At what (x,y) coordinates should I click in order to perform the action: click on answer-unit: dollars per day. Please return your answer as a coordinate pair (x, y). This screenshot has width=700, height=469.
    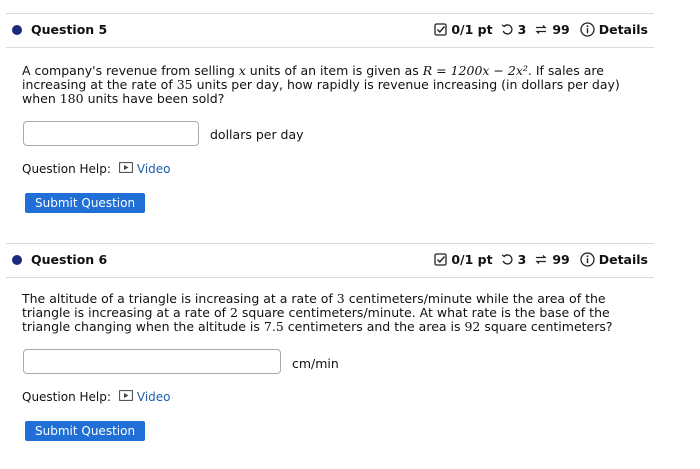
    Looking at the image, I should click on (257, 134).